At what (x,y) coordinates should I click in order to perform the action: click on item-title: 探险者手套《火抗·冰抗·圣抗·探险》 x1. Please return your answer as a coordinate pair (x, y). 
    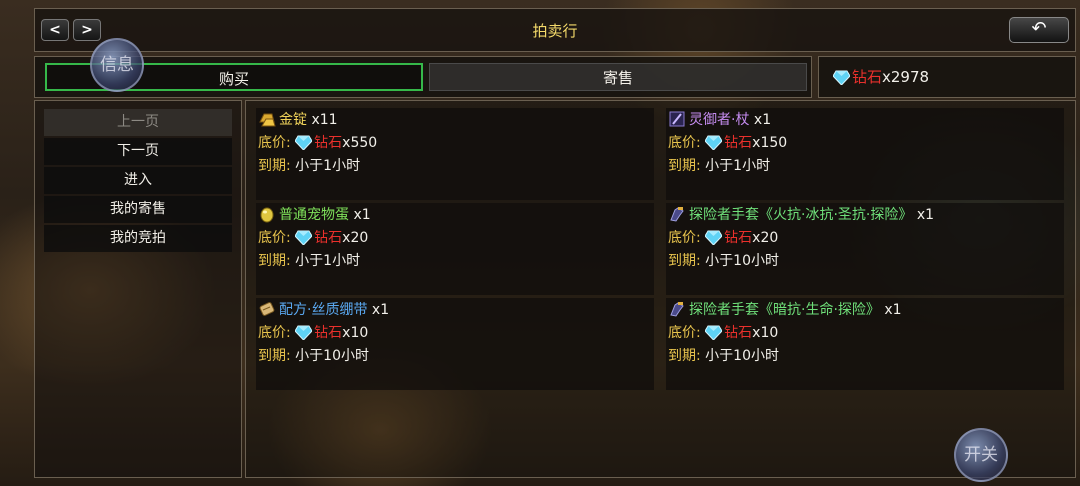
    Looking at the image, I should click on (801, 215).